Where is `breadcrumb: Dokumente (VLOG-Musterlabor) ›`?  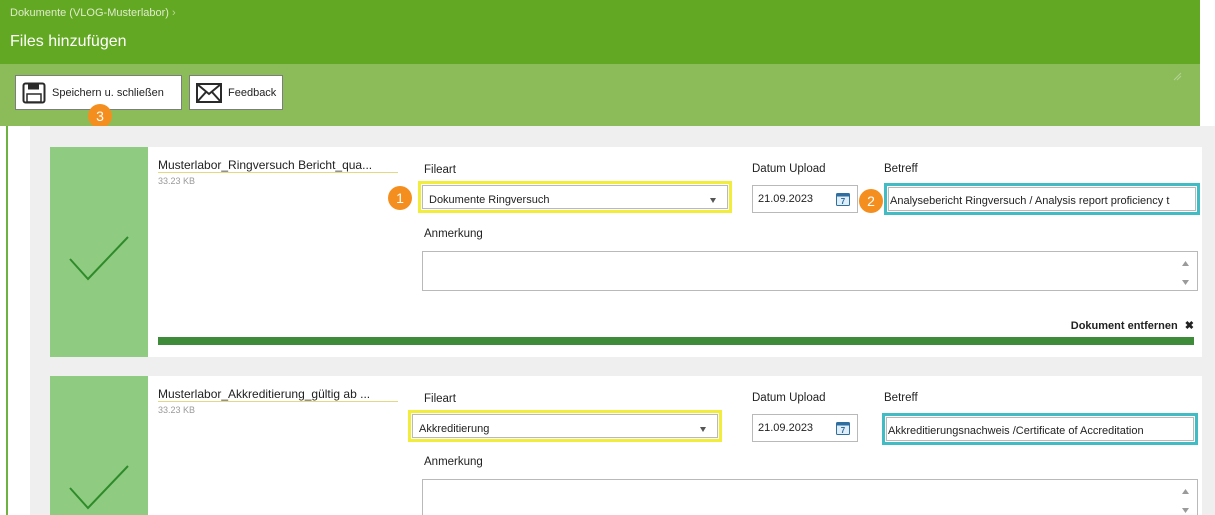 breadcrumb: Dokumente (VLOG-Musterlabor) › is located at coordinates (93, 13).